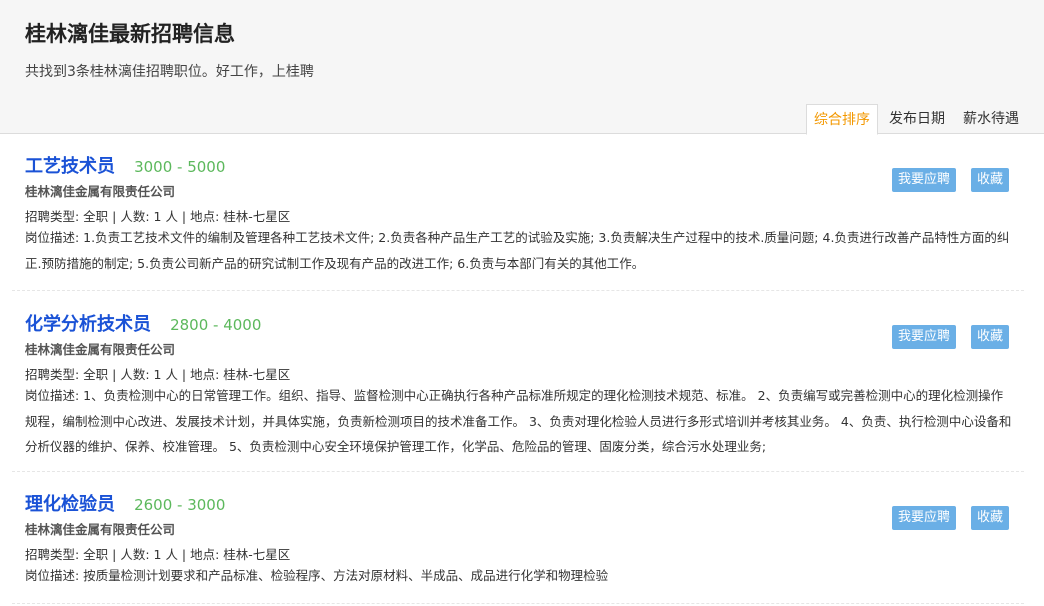 This screenshot has width=1044, height=606. I want to click on tab-sort-default: 综合排序, so click(842, 119).